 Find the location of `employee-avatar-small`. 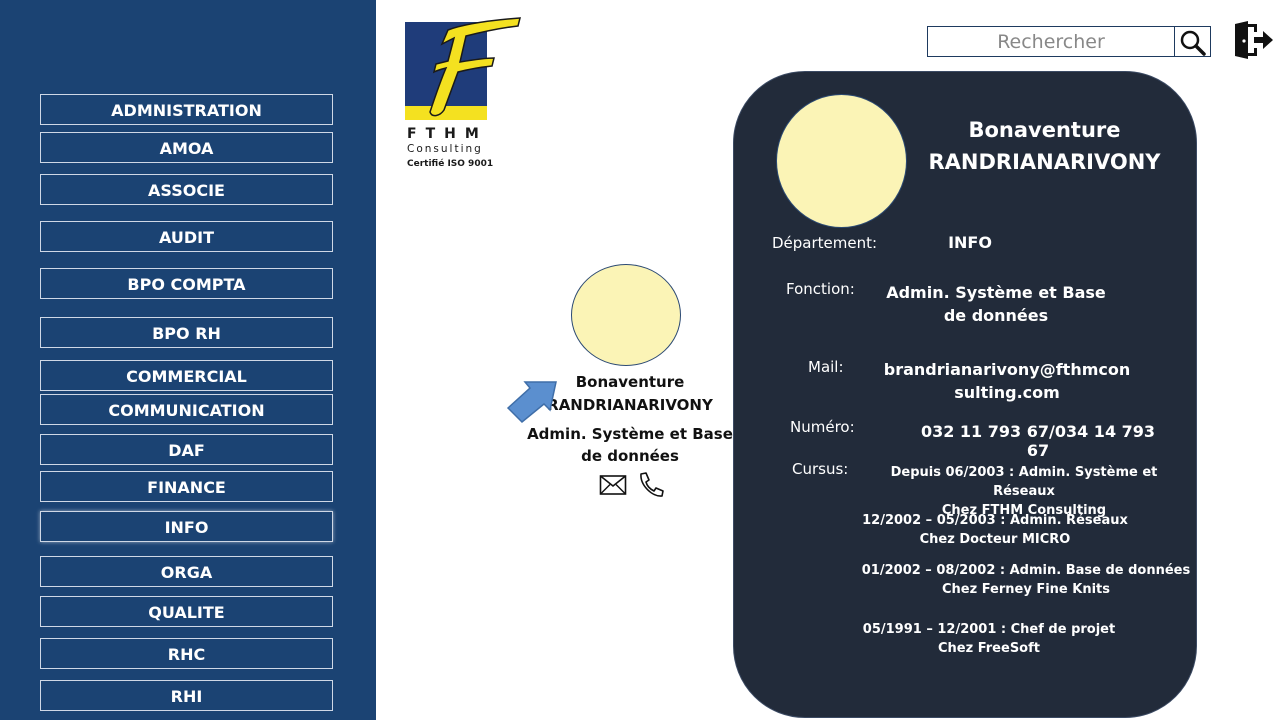

employee-avatar-small is located at coordinates (626, 315).